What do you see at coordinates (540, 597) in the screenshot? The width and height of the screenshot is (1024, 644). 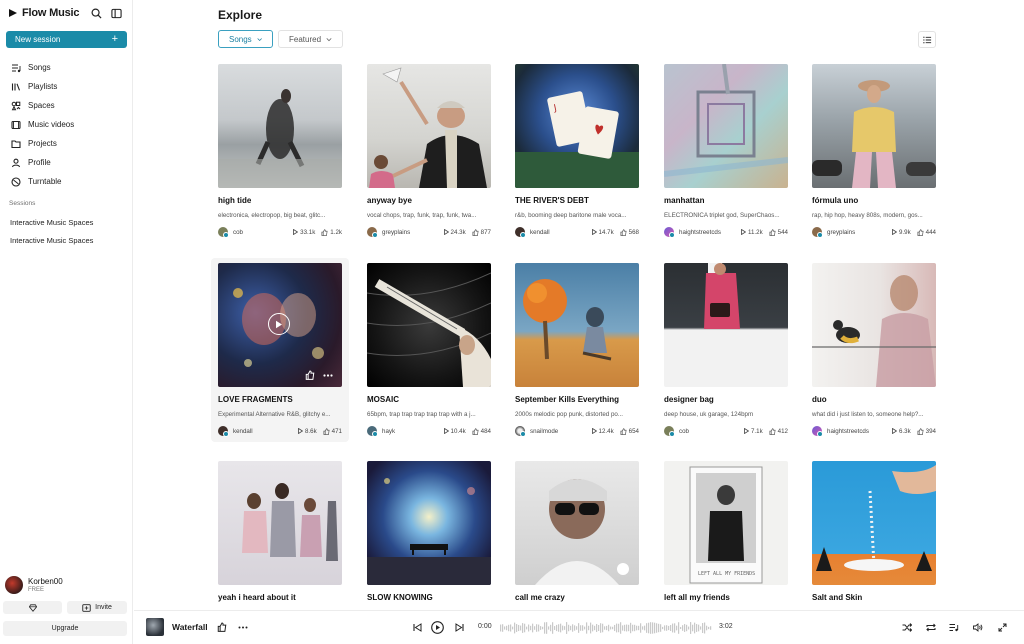 I see `song-title: call me crazy` at bounding box center [540, 597].